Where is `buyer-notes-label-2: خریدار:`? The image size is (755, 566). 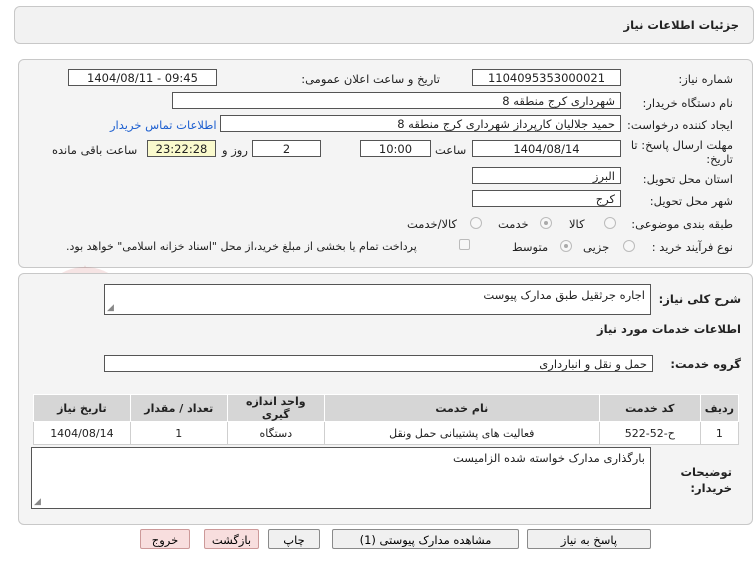 buyer-notes-label-2: خریدار: is located at coordinates (711, 488).